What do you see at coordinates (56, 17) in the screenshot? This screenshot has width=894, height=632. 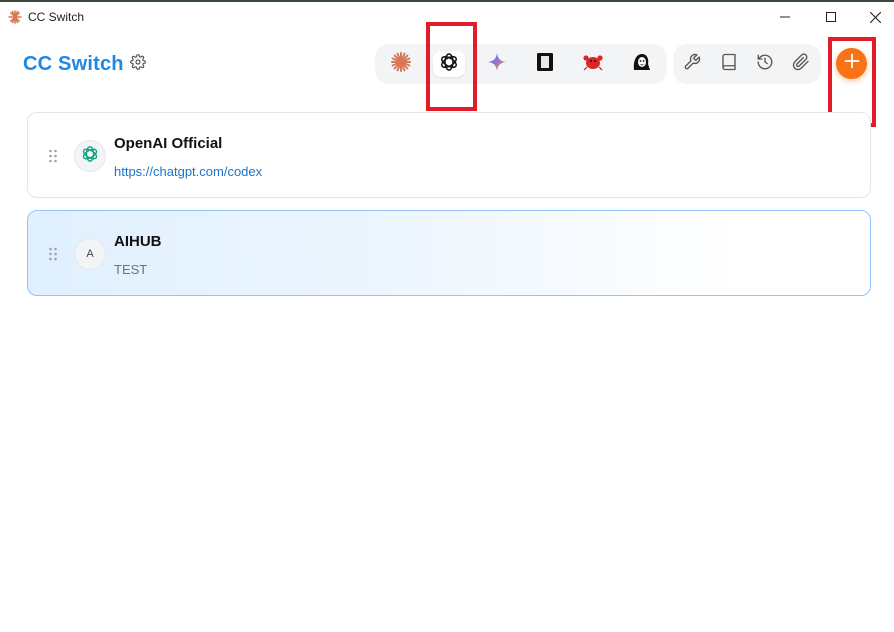 I see `window-title: CC Switch` at bounding box center [56, 17].